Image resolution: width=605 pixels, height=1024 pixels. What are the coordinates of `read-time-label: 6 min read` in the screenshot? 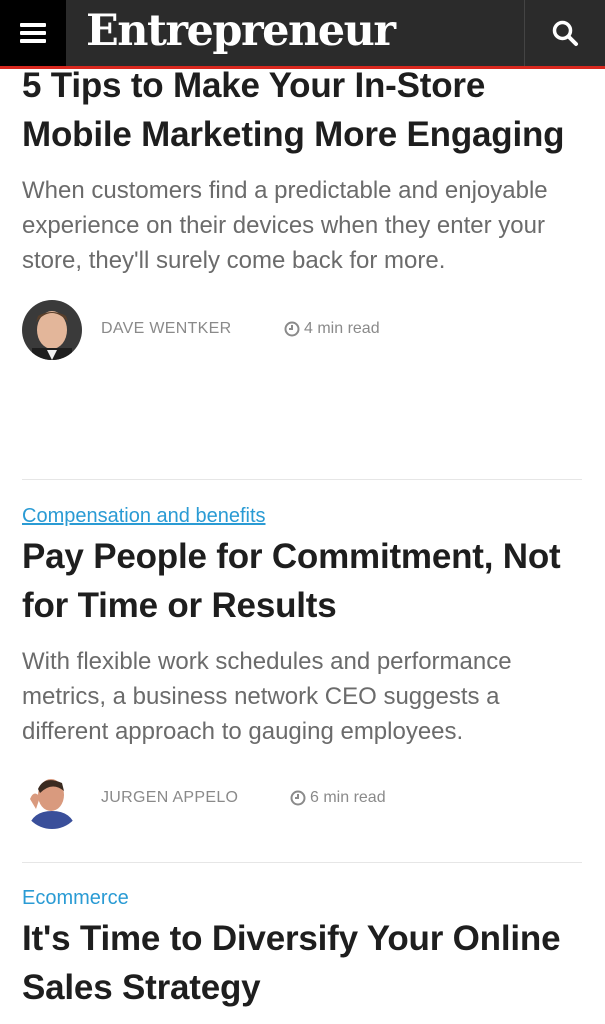 It's located at (348, 797).